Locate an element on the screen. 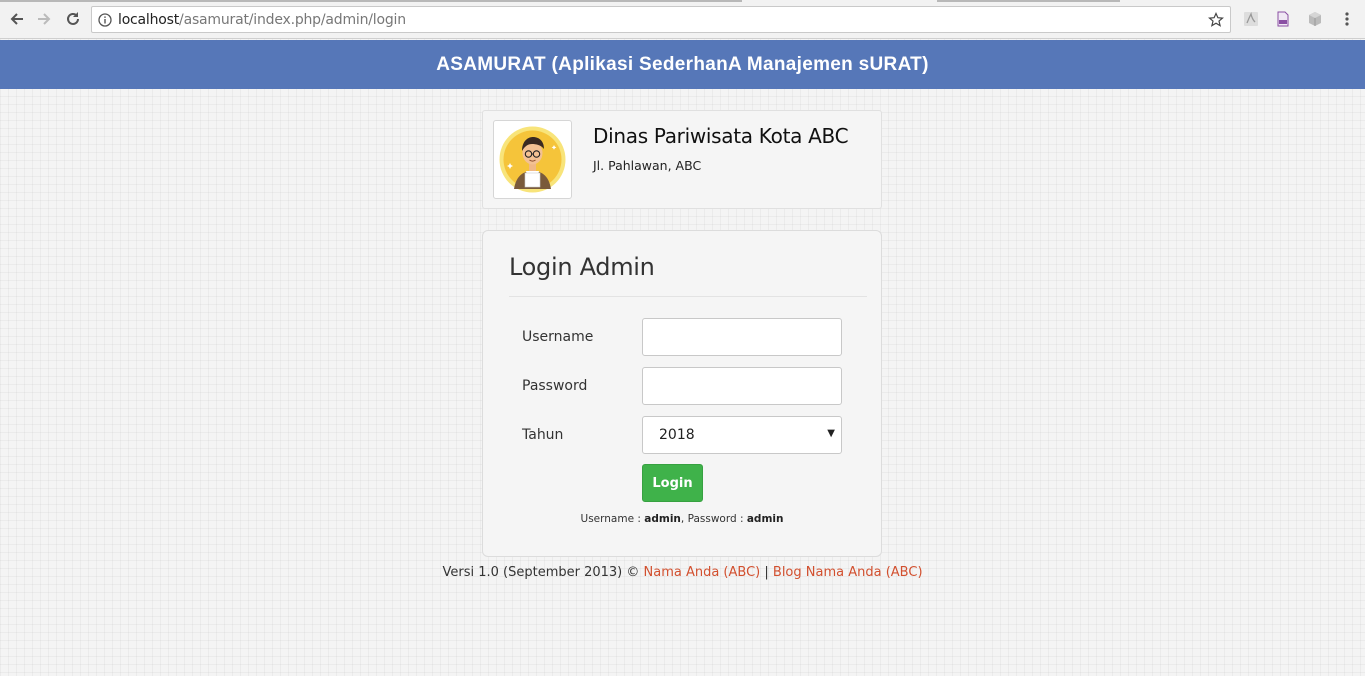  acrobat-icon is located at coordinates (1251, 19).